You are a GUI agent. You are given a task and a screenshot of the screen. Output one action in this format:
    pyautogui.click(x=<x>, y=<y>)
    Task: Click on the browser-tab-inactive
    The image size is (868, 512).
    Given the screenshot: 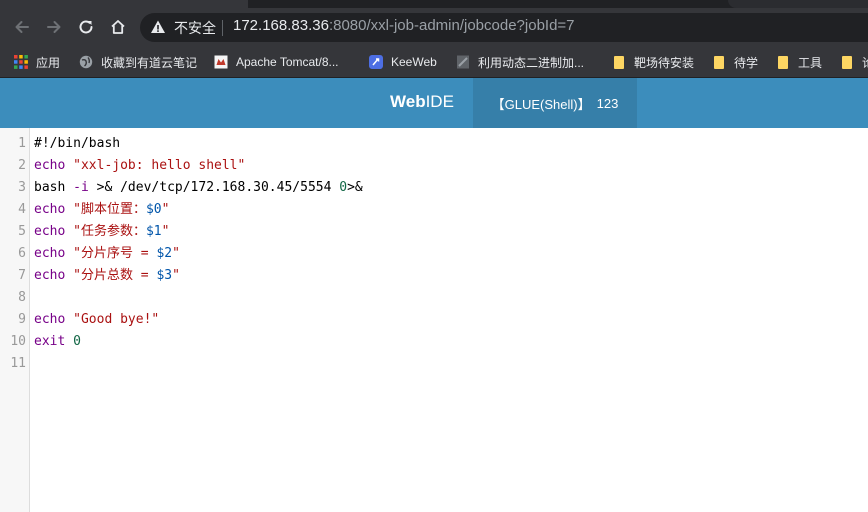 What is the action you would take?
    pyautogui.click(x=798, y=4)
    